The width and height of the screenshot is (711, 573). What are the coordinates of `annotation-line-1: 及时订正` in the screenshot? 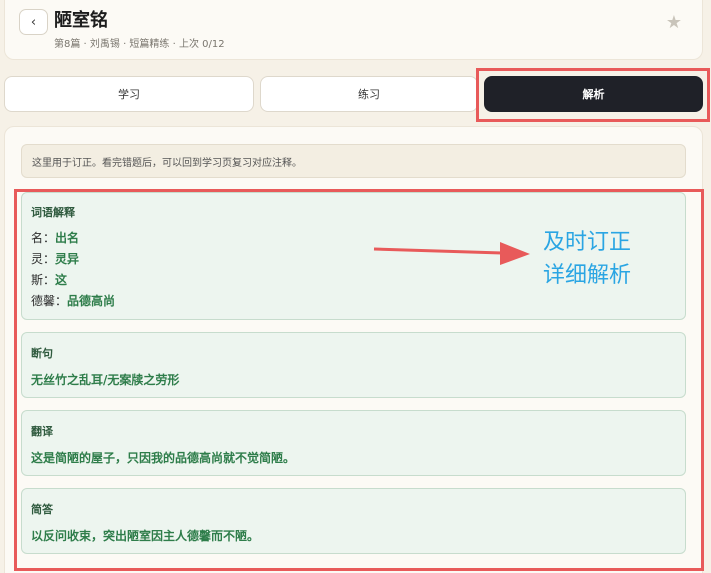 It's located at (587, 242).